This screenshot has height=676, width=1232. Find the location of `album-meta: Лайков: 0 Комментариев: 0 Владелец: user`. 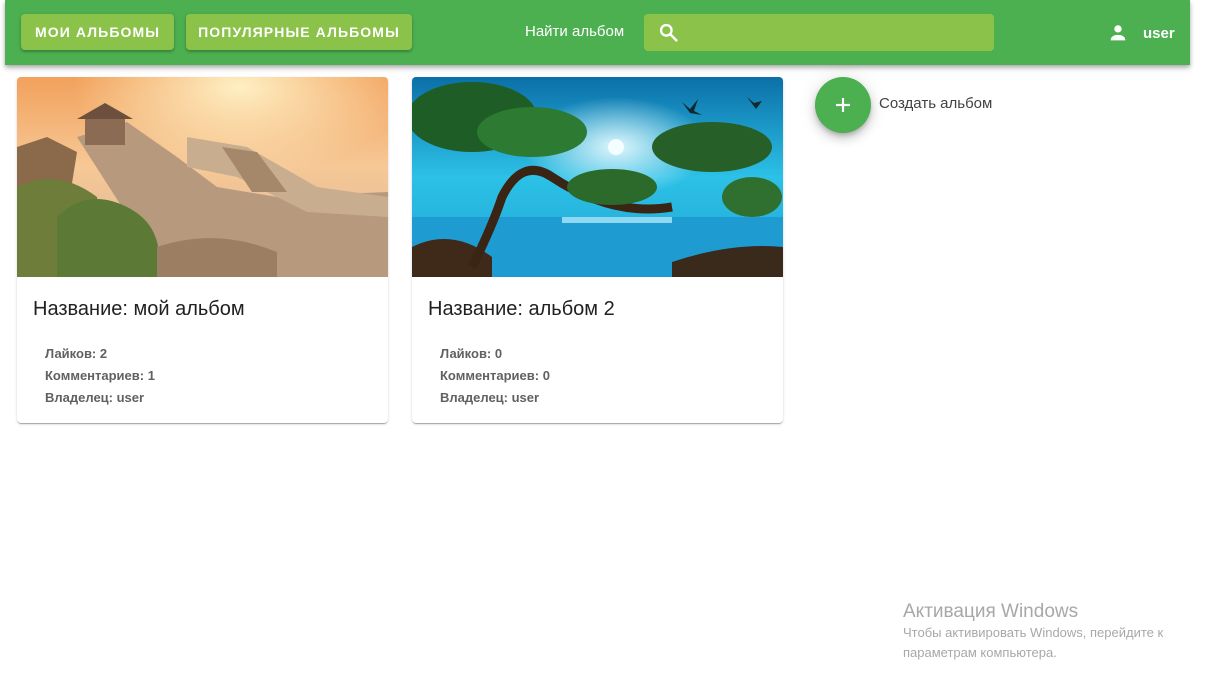

album-meta: Лайков: 0 Комментариев: 0 Владелец: user is located at coordinates (495, 376).